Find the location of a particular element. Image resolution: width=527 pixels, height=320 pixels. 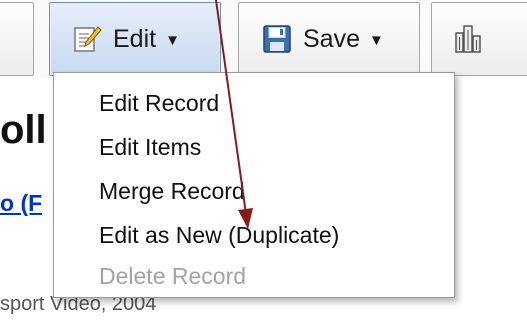

toolbar-button-more is located at coordinates (479, 39).